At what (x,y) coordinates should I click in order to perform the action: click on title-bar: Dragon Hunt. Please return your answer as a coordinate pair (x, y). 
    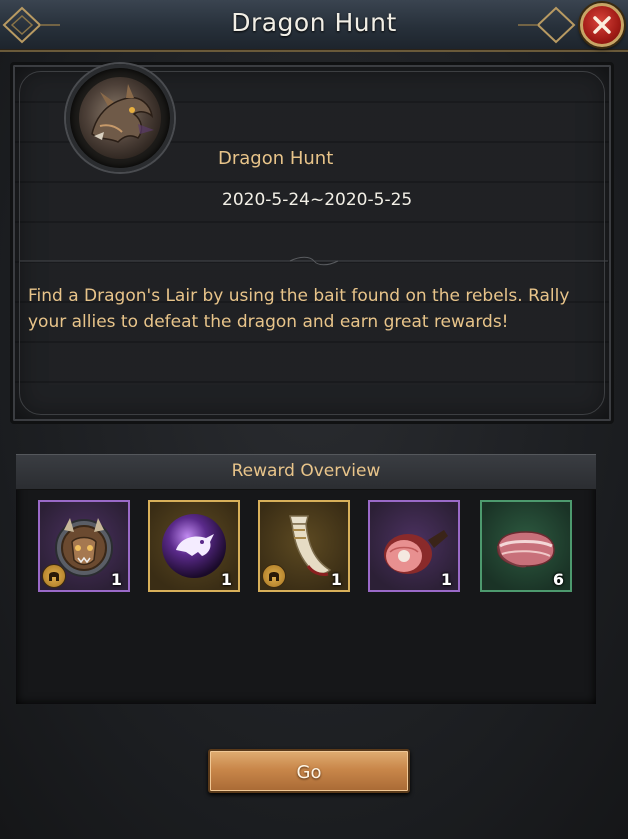
    Looking at the image, I should click on (314, 26).